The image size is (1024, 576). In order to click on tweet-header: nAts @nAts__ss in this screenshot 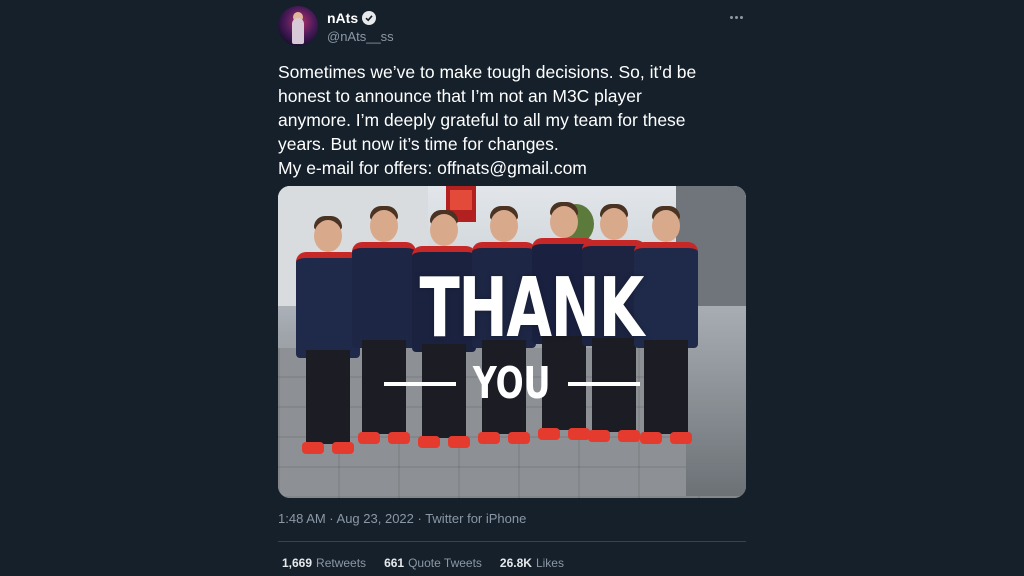, I will do `click(512, 28)`.